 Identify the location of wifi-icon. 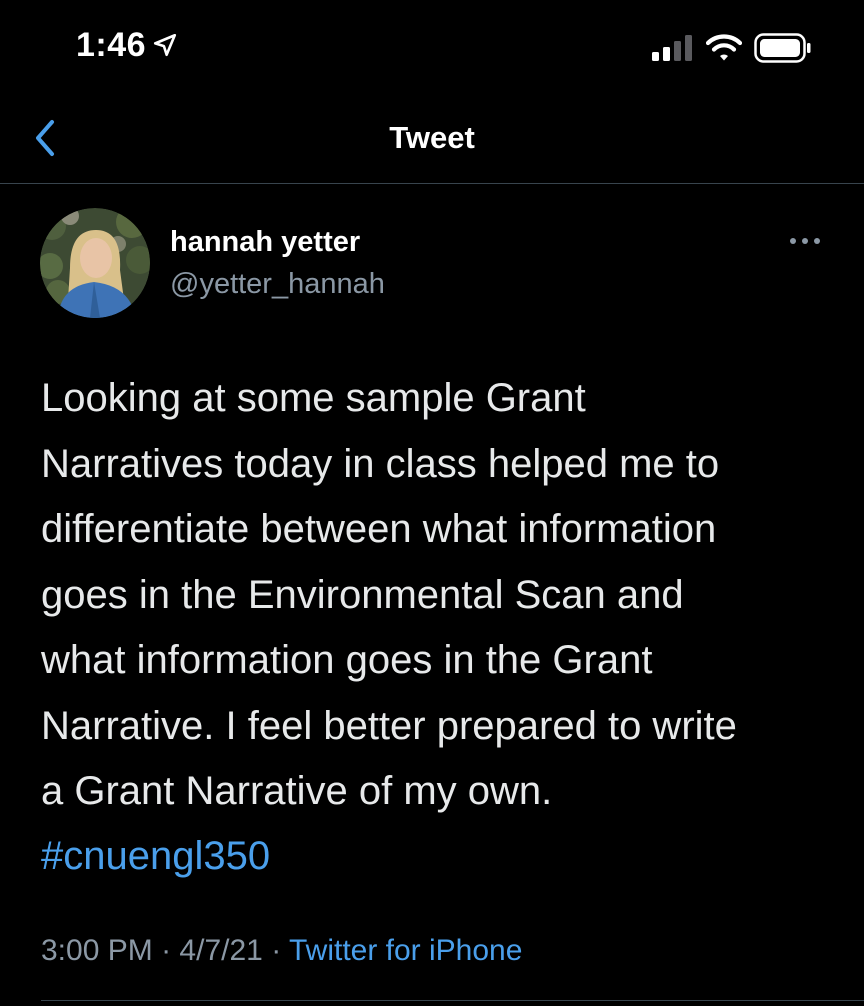
(724, 47).